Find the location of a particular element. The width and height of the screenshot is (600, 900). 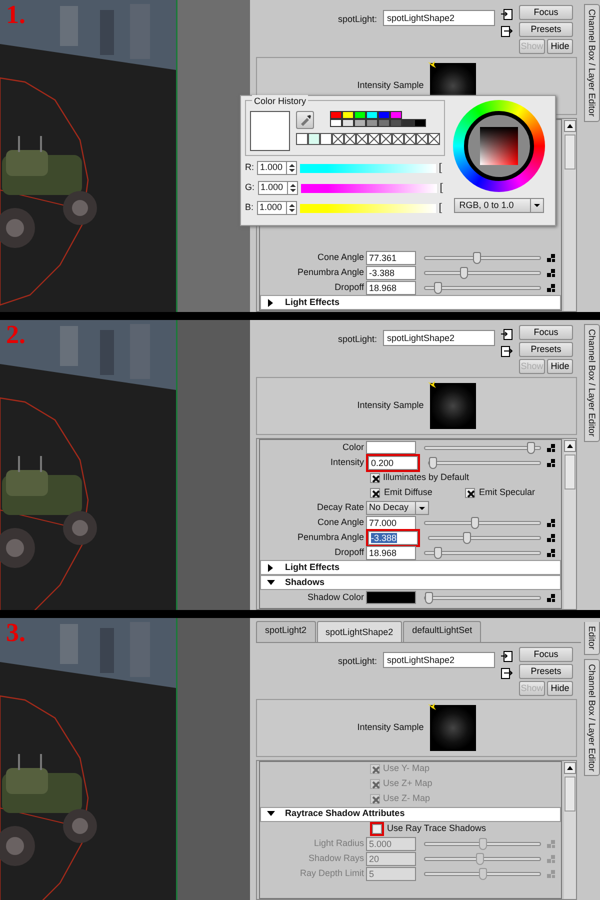

section-header: Shadows is located at coordinates (410, 582).